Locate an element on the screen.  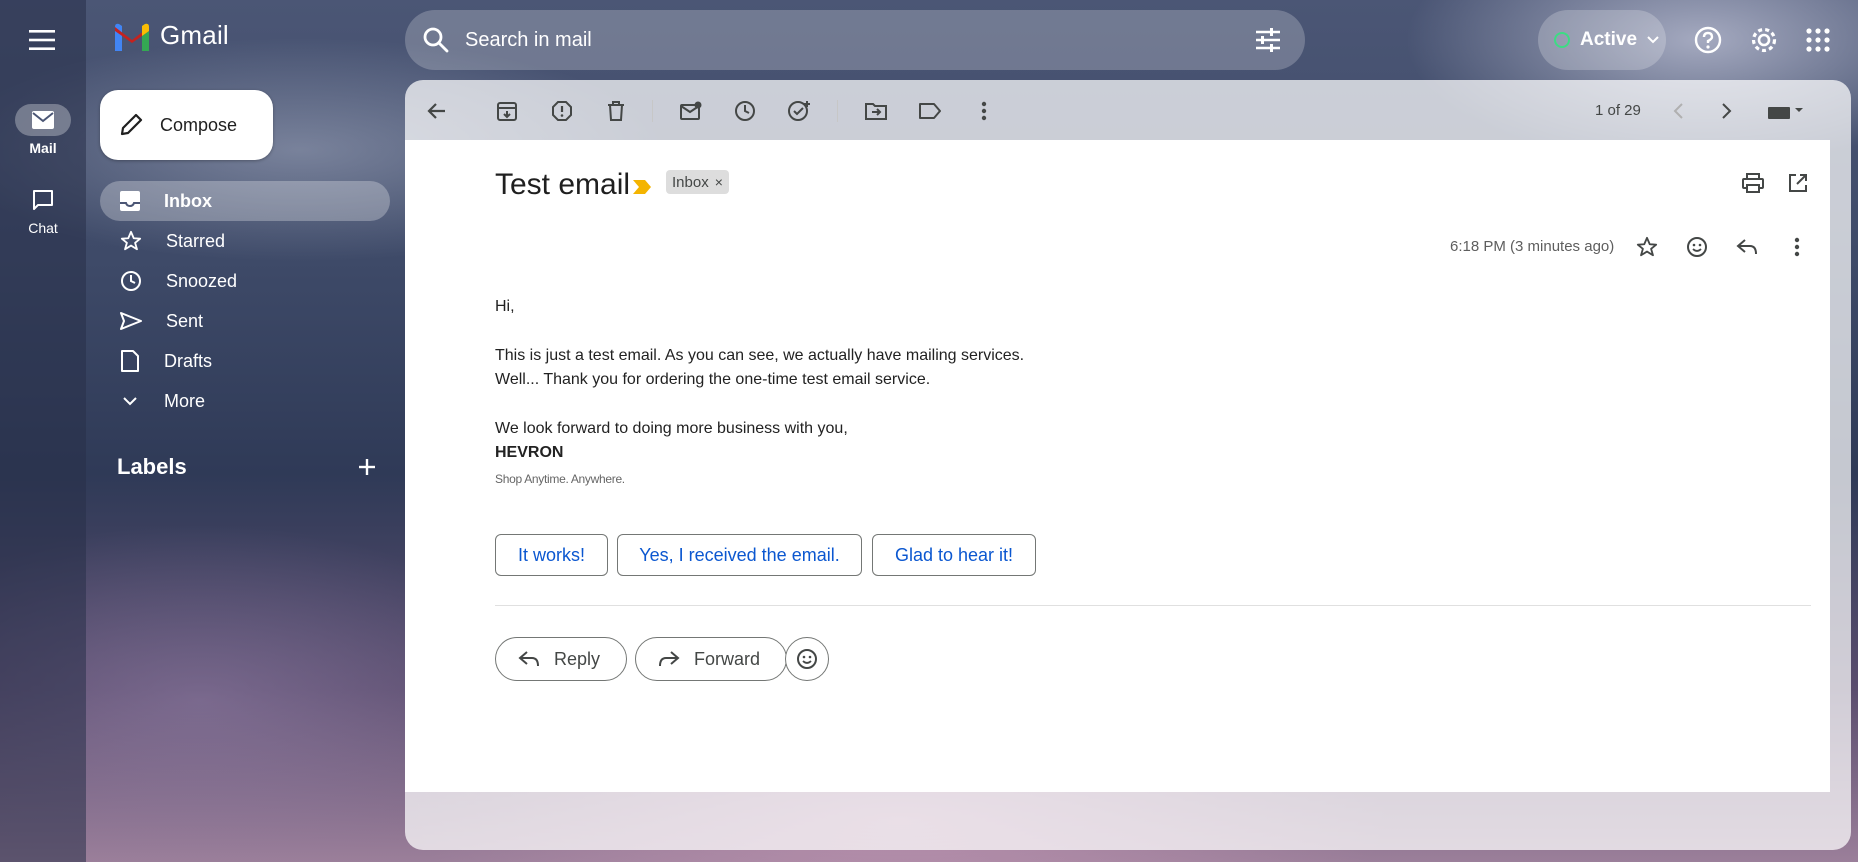
label-icon is located at coordinates (930, 111).